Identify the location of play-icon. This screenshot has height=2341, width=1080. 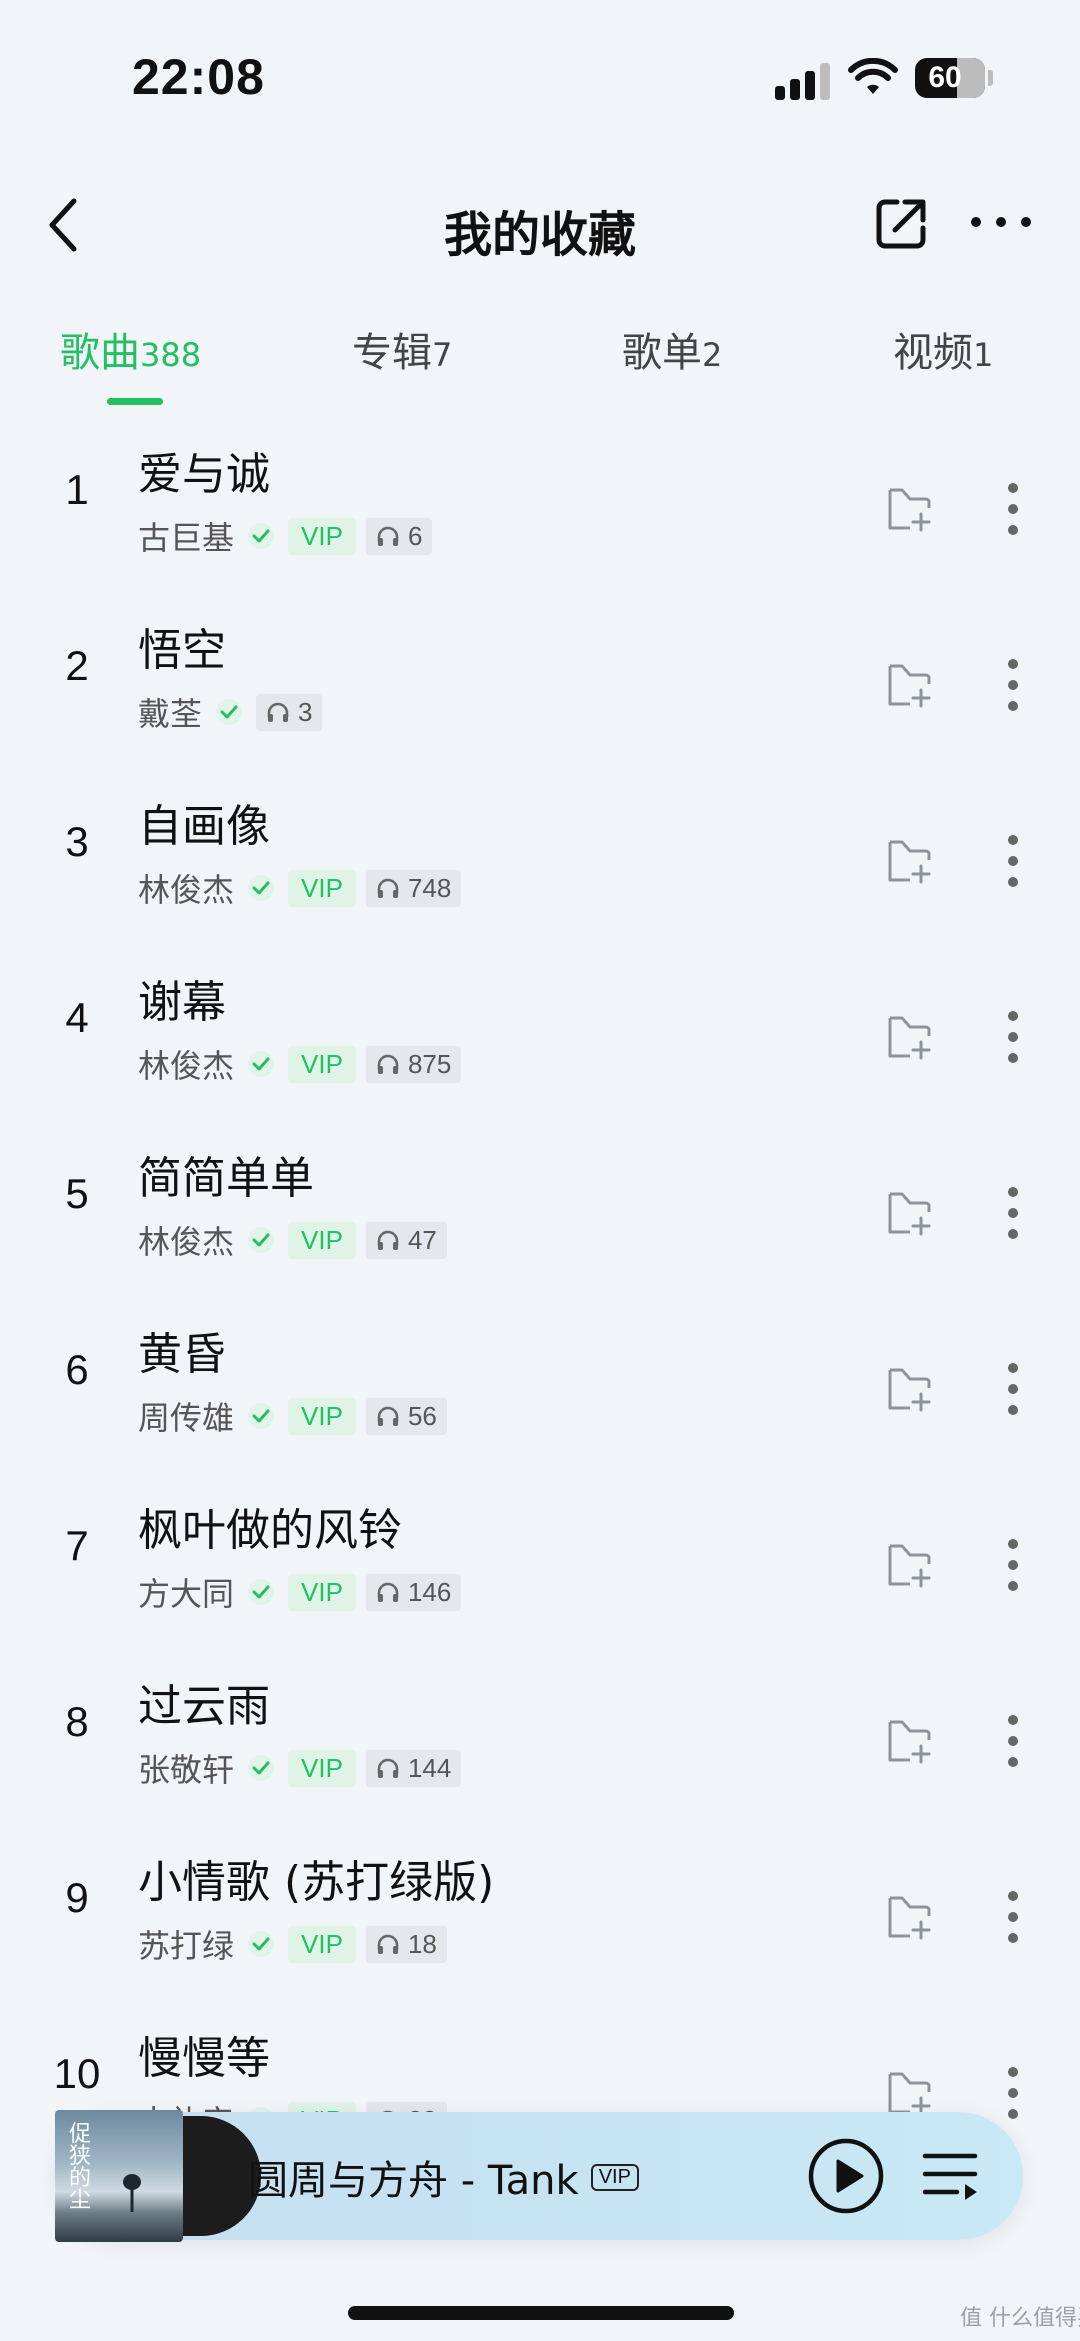
(846, 2176).